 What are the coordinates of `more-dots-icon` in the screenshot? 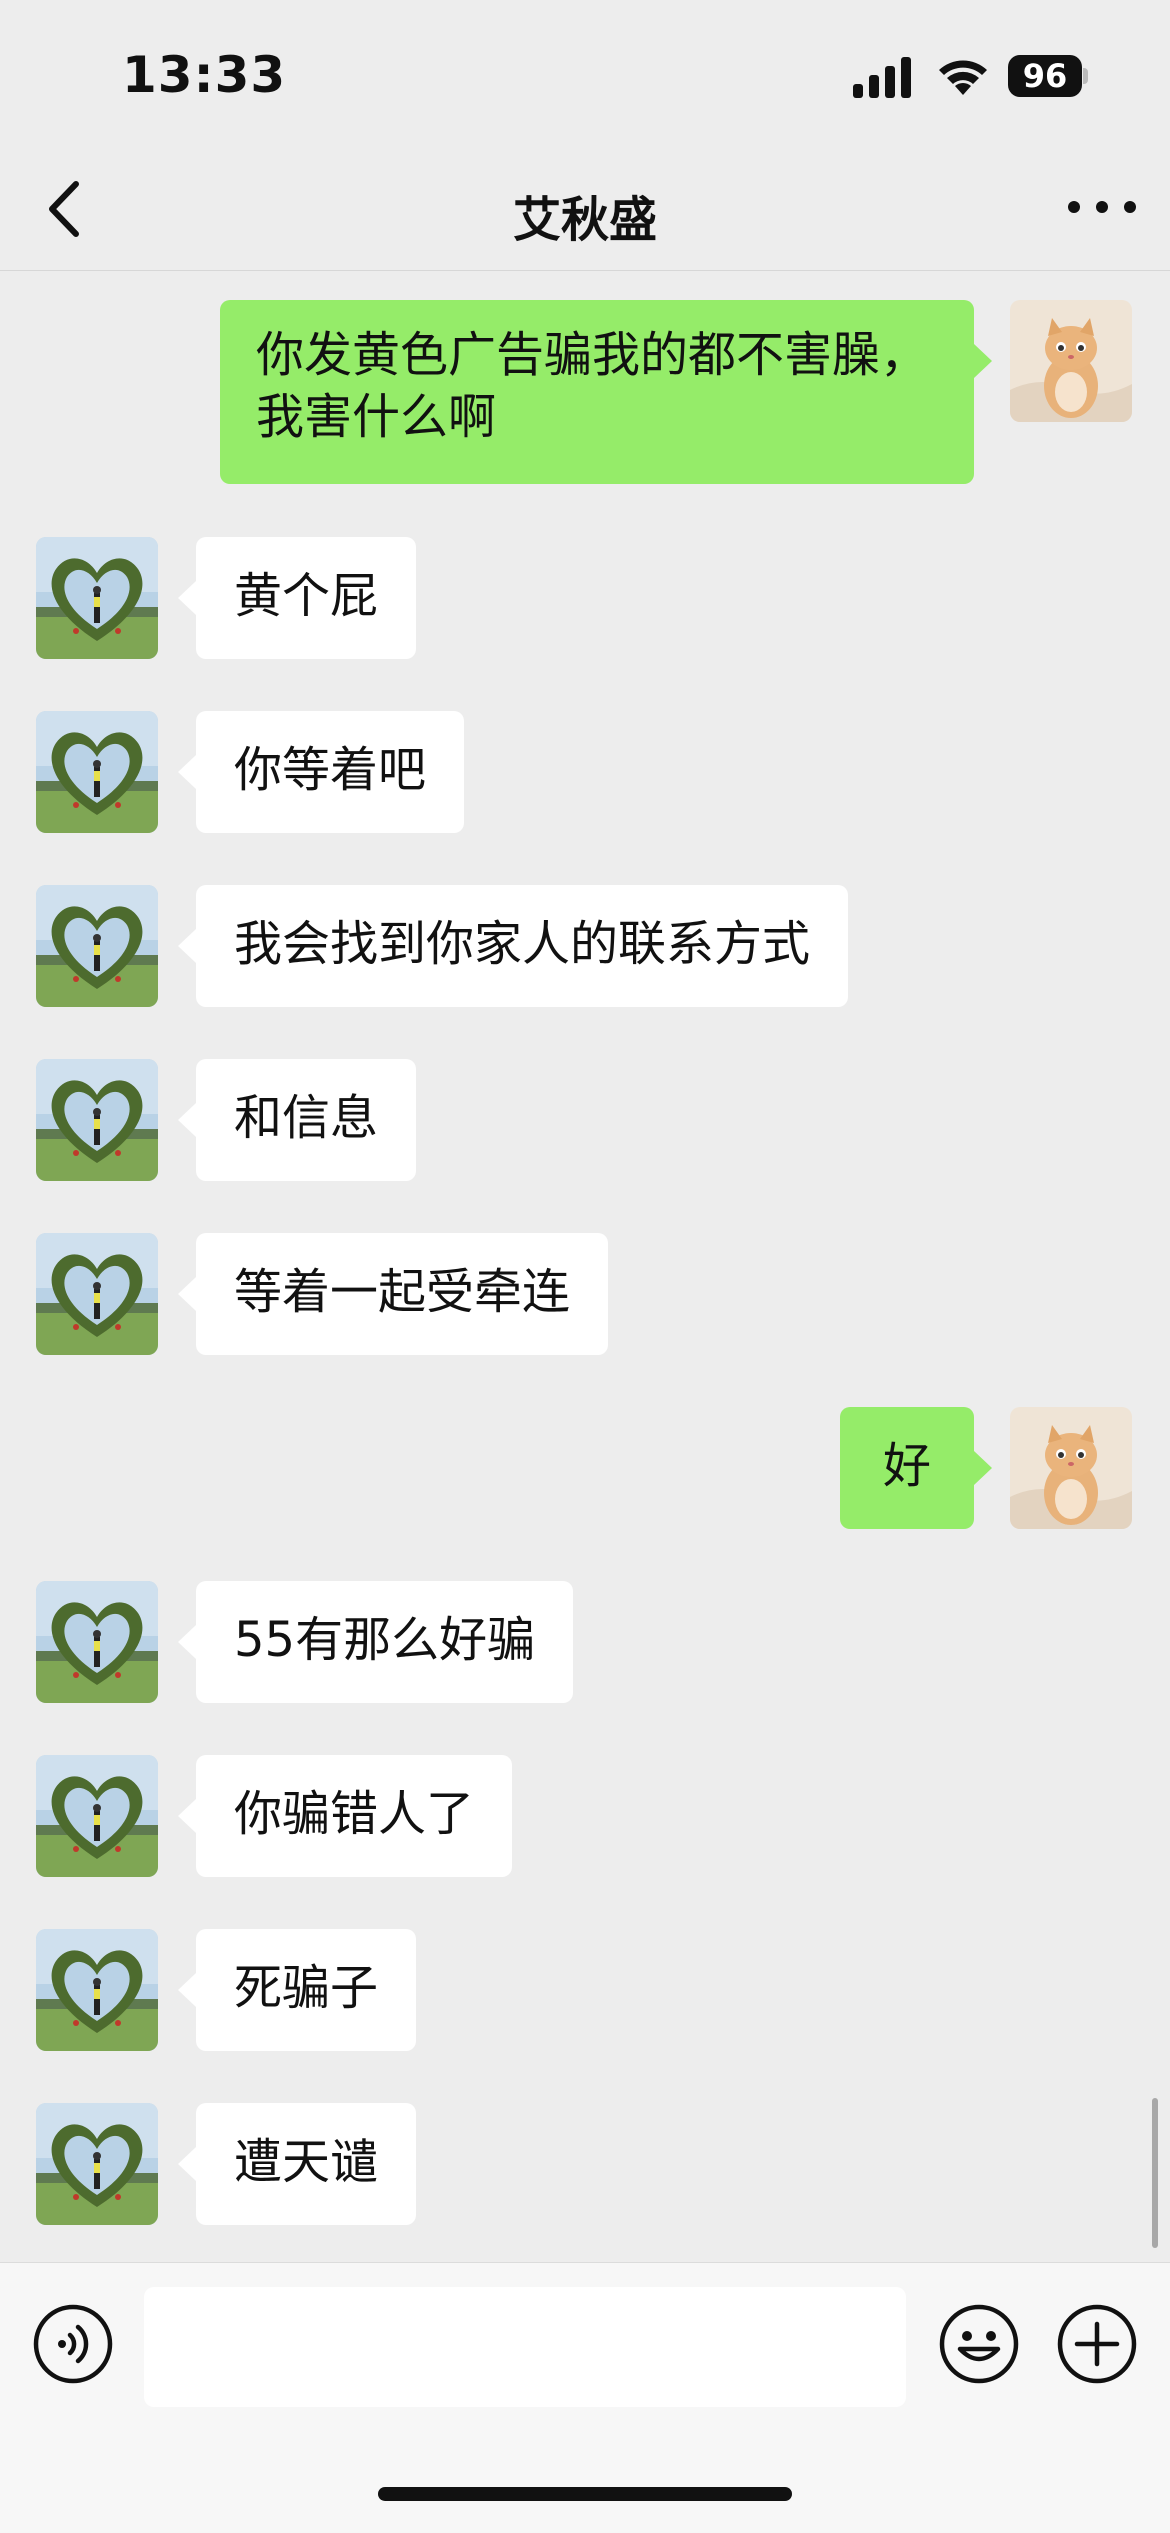 It's located at (1102, 207).